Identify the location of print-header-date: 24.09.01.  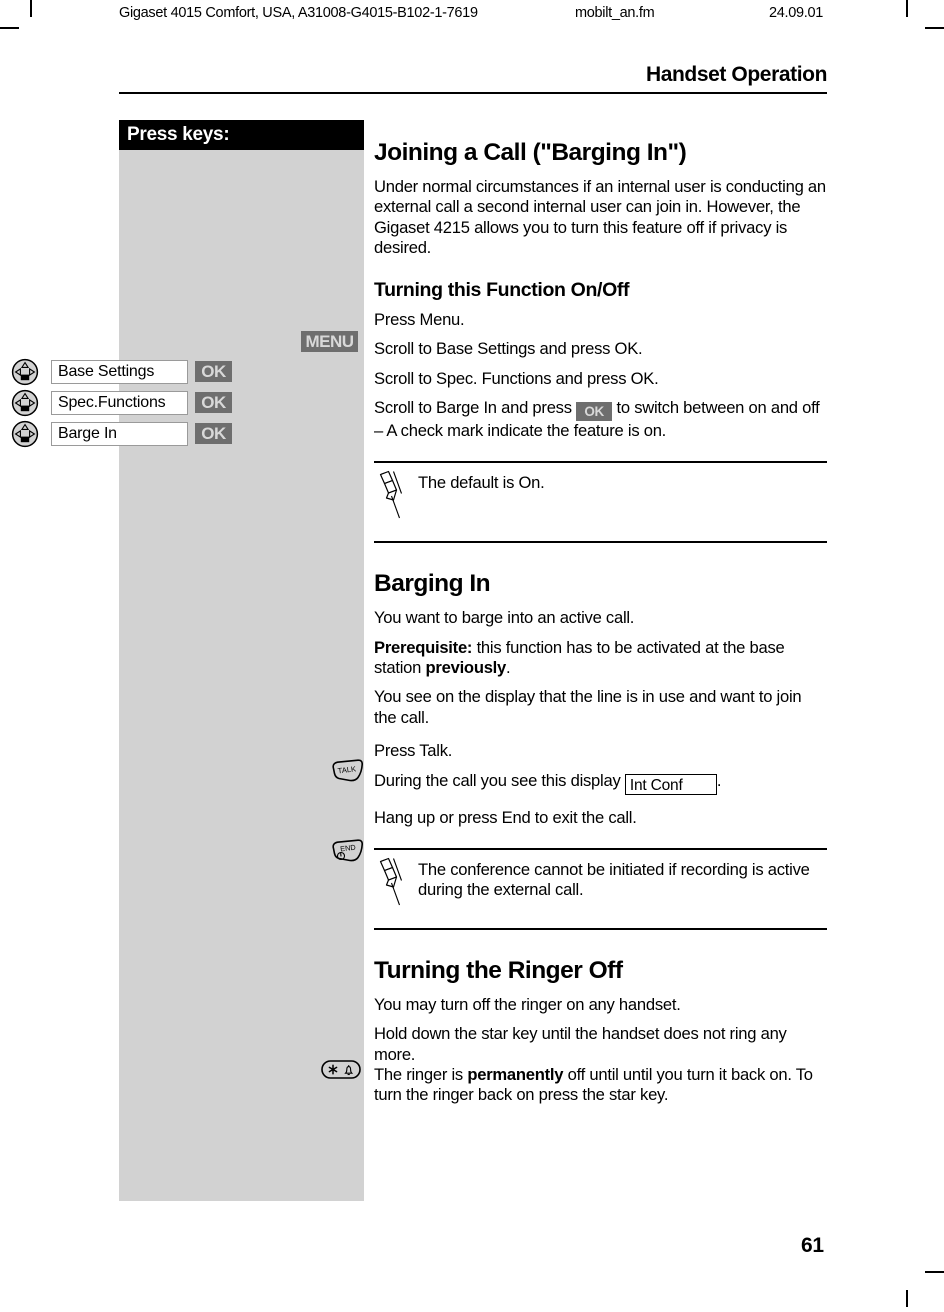
(796, 13).